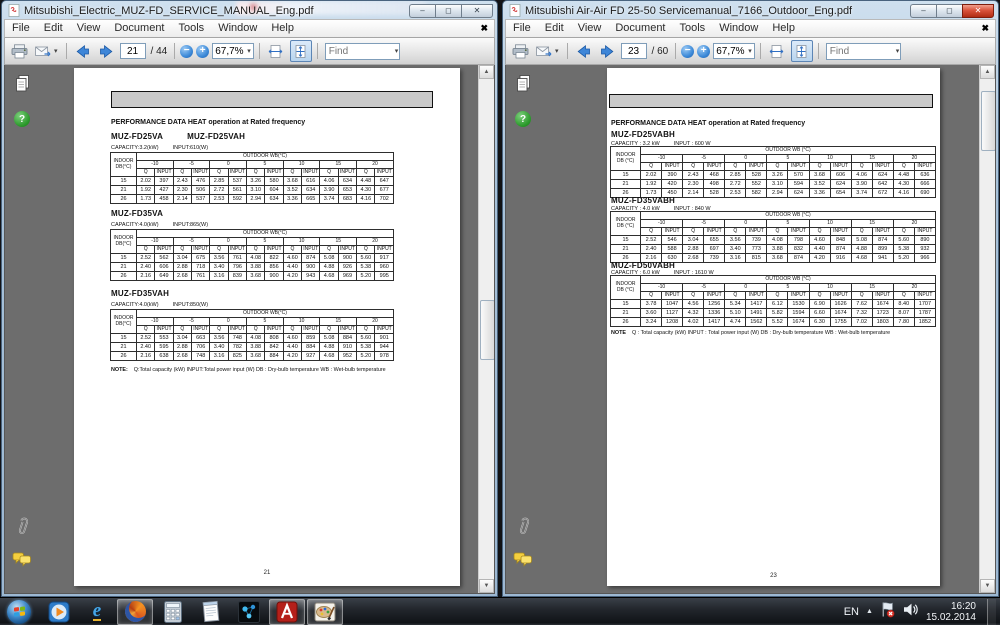  What do you see at coordinates (735, 313) in the screenshot?
I see `table-cell: 5.10` at bounding box center [735, 313].